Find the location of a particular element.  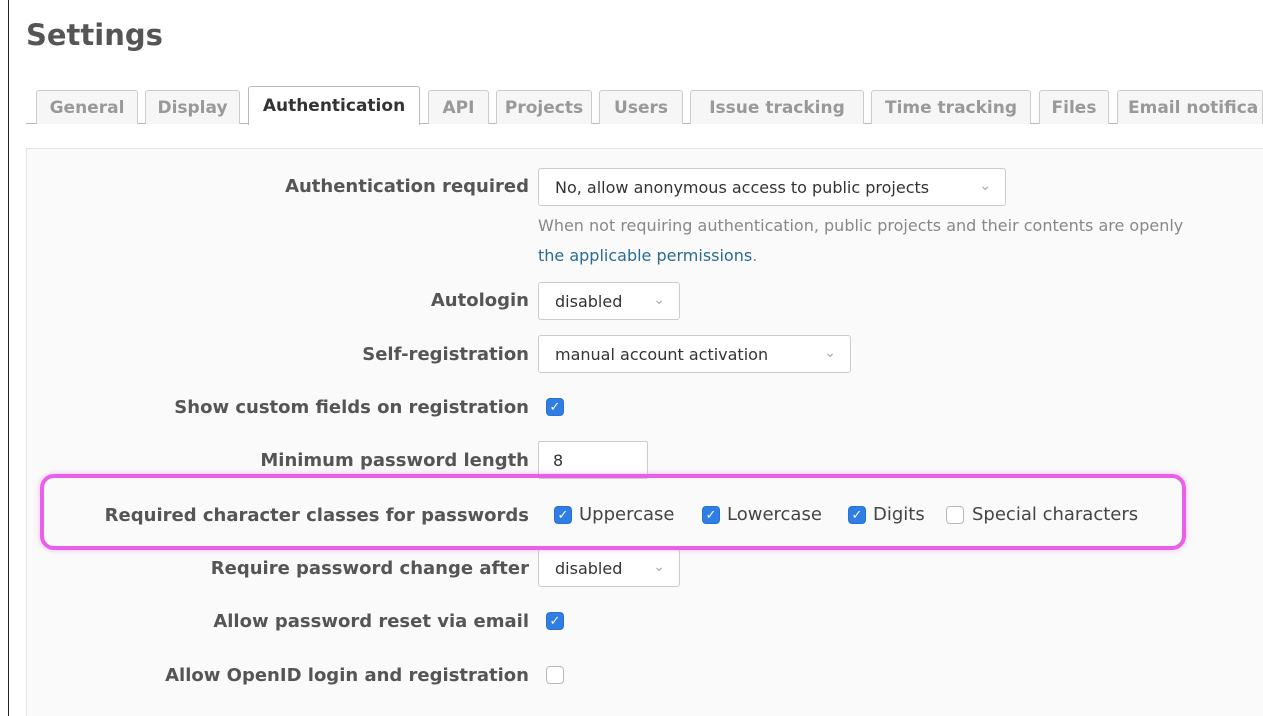

self-registration-label: Self-registration is located at coordinates (445, 354).